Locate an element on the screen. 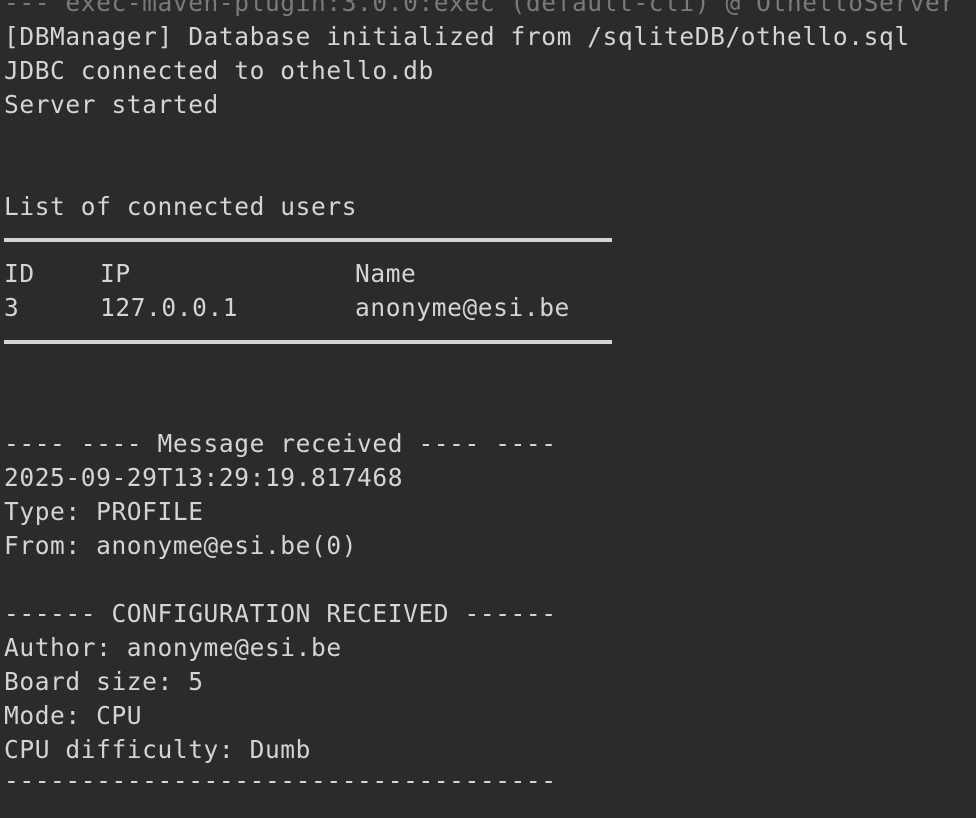 This screenshot has height=818, width=976. configuration-author: Author: anonyme@esi.be is located at coordinates (173, 647).